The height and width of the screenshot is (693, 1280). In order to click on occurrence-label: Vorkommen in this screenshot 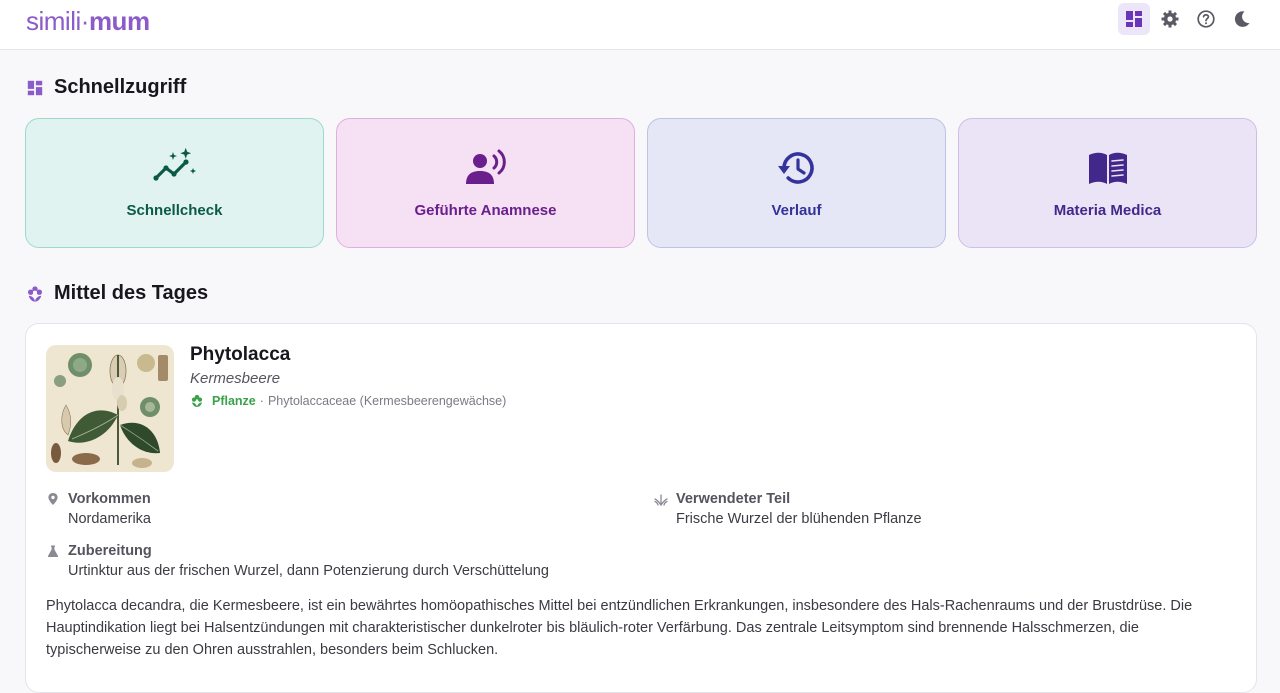, I will do `click(109, 499)`.